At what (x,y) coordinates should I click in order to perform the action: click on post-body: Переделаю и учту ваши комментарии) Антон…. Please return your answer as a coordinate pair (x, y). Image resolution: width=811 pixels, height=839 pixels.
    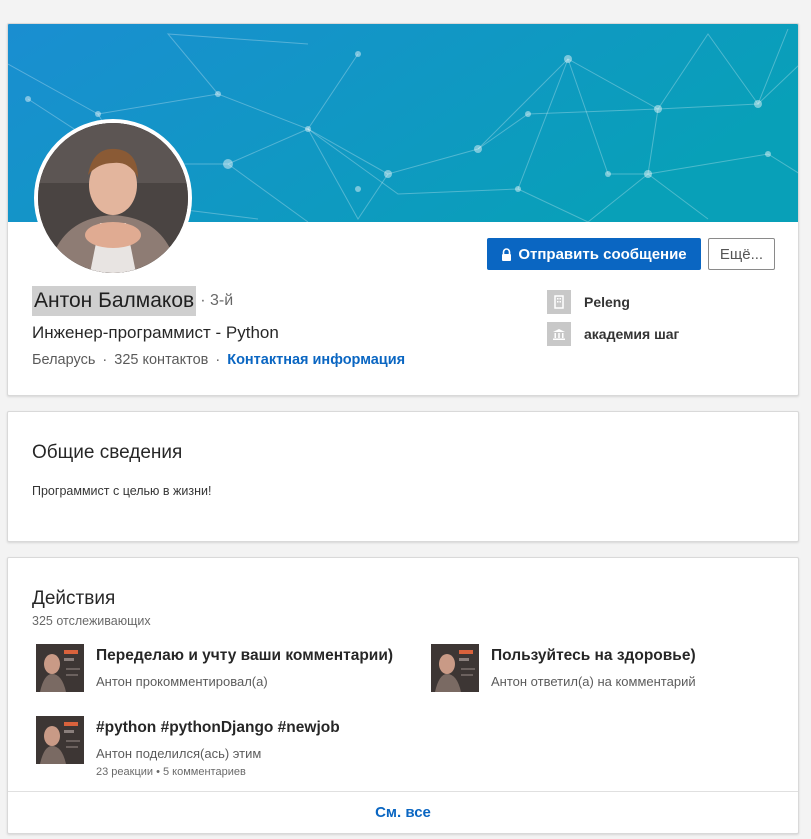
    Looking at the image, I should click on (244, 668).